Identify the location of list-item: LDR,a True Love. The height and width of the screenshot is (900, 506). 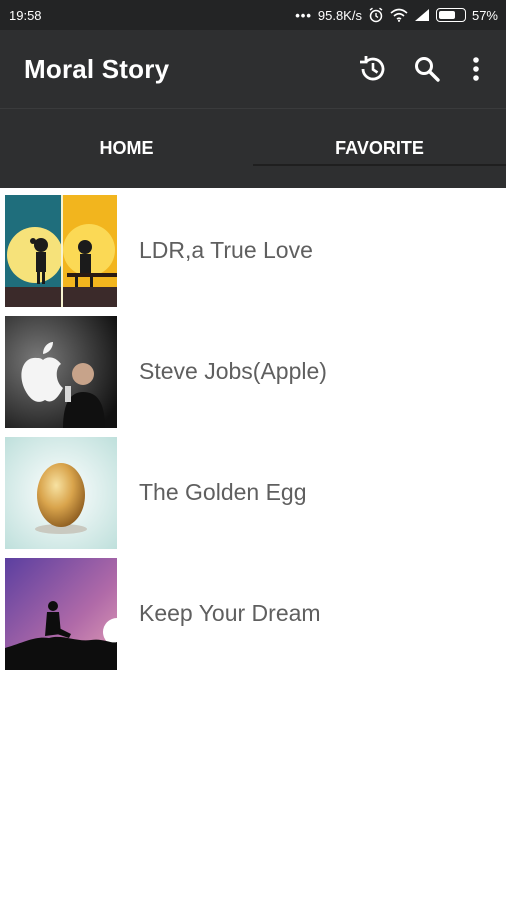
(253, 250).